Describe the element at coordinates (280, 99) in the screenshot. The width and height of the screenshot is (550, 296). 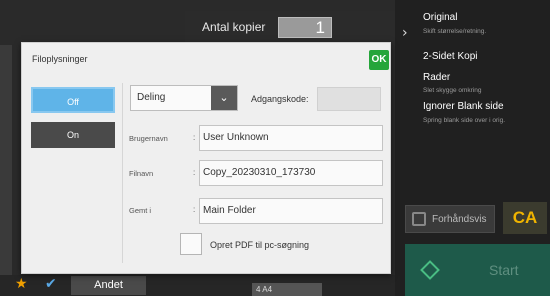
I see `password-label: Adgangskode:` at that location.